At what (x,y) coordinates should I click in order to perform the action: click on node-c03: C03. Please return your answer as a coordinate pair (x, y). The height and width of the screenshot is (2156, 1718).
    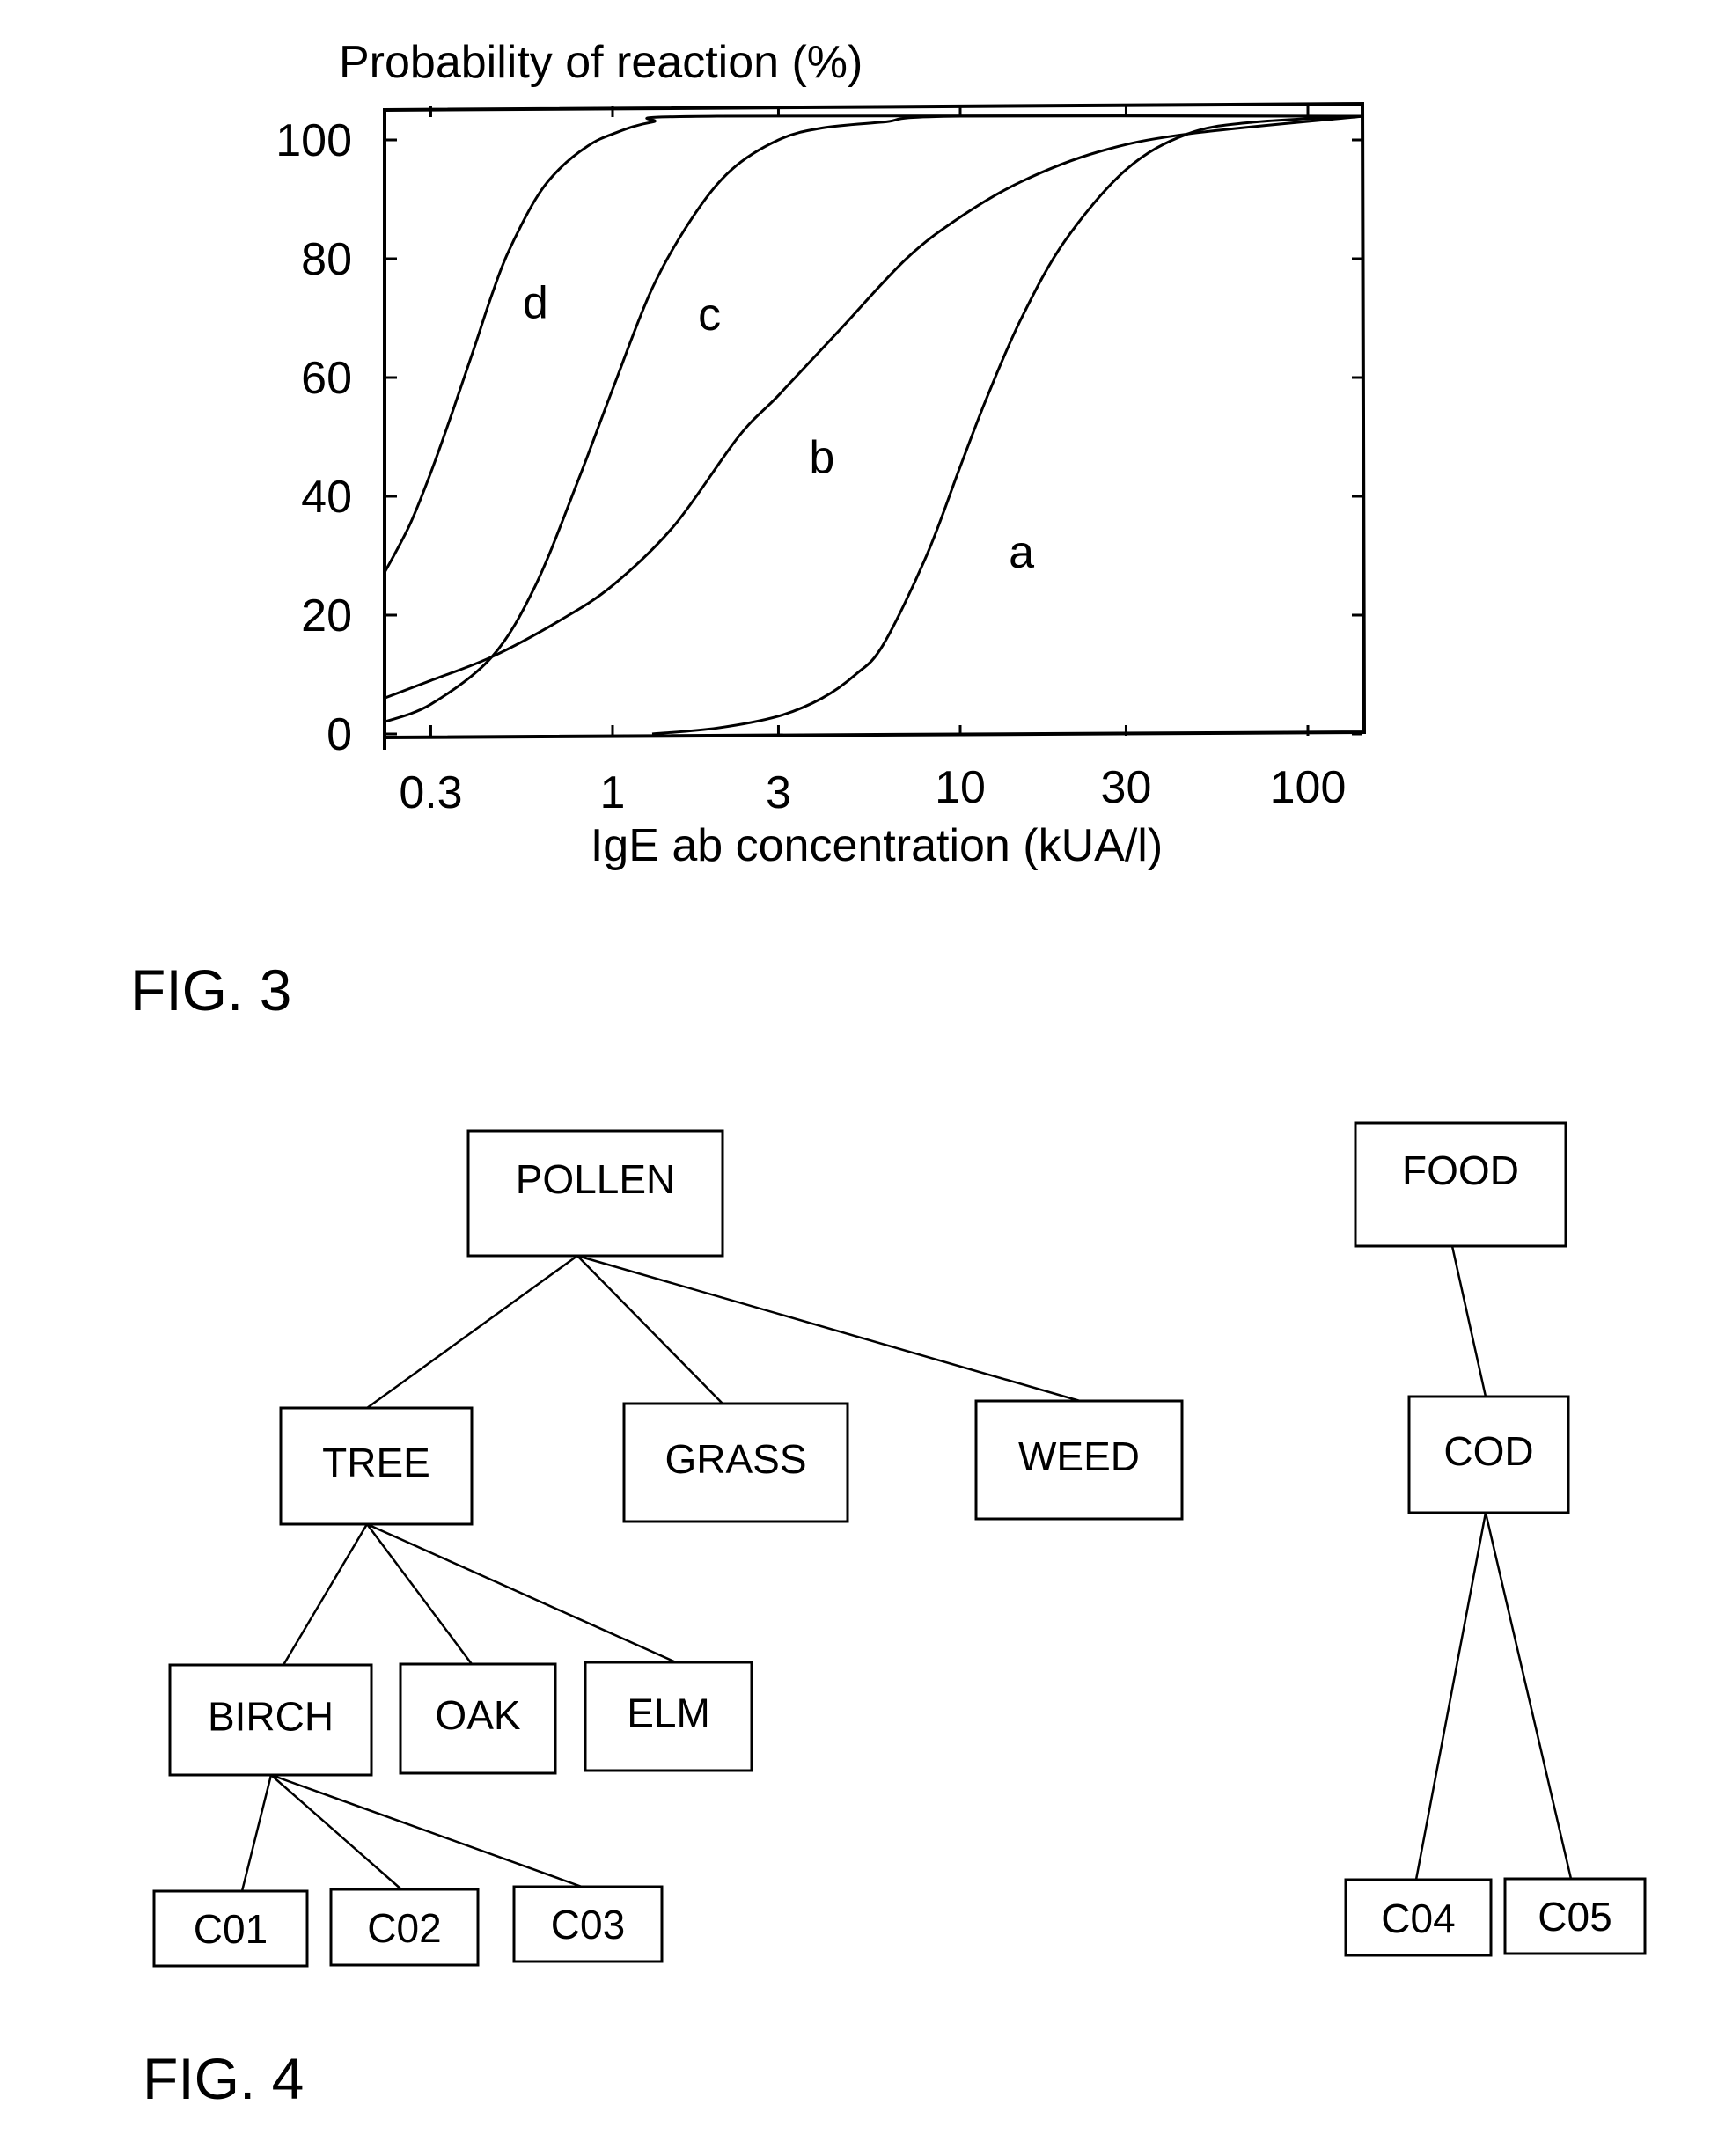
    Looking at the image, I should click on (588, 1924).